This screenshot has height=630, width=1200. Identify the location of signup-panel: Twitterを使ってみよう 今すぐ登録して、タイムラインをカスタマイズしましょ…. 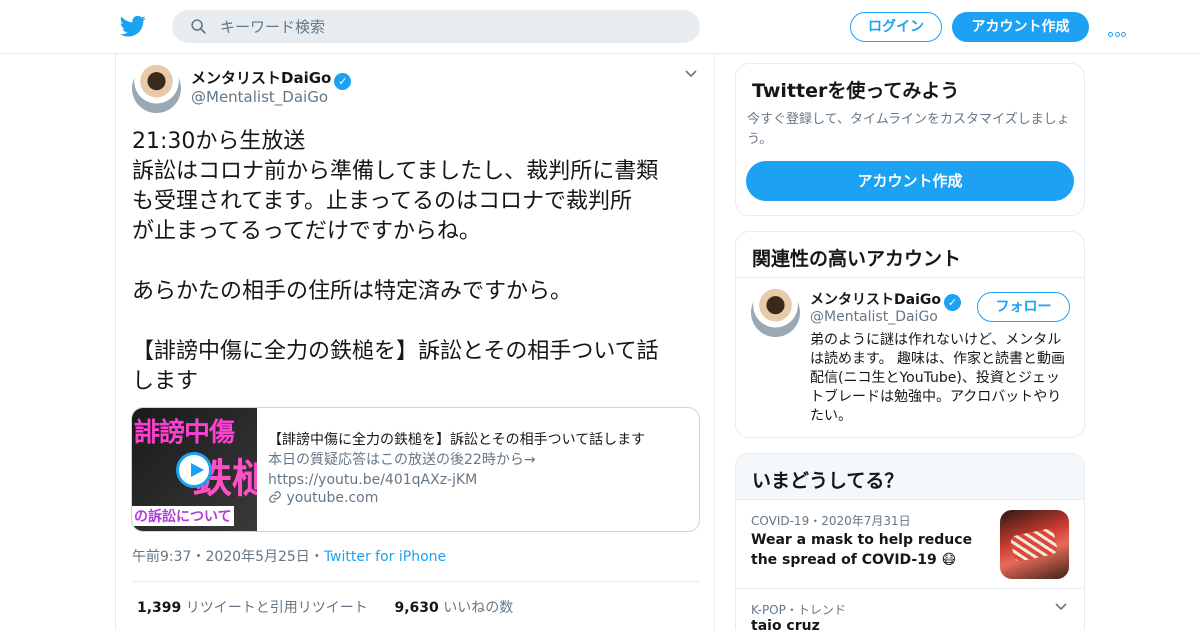
(910, 139).